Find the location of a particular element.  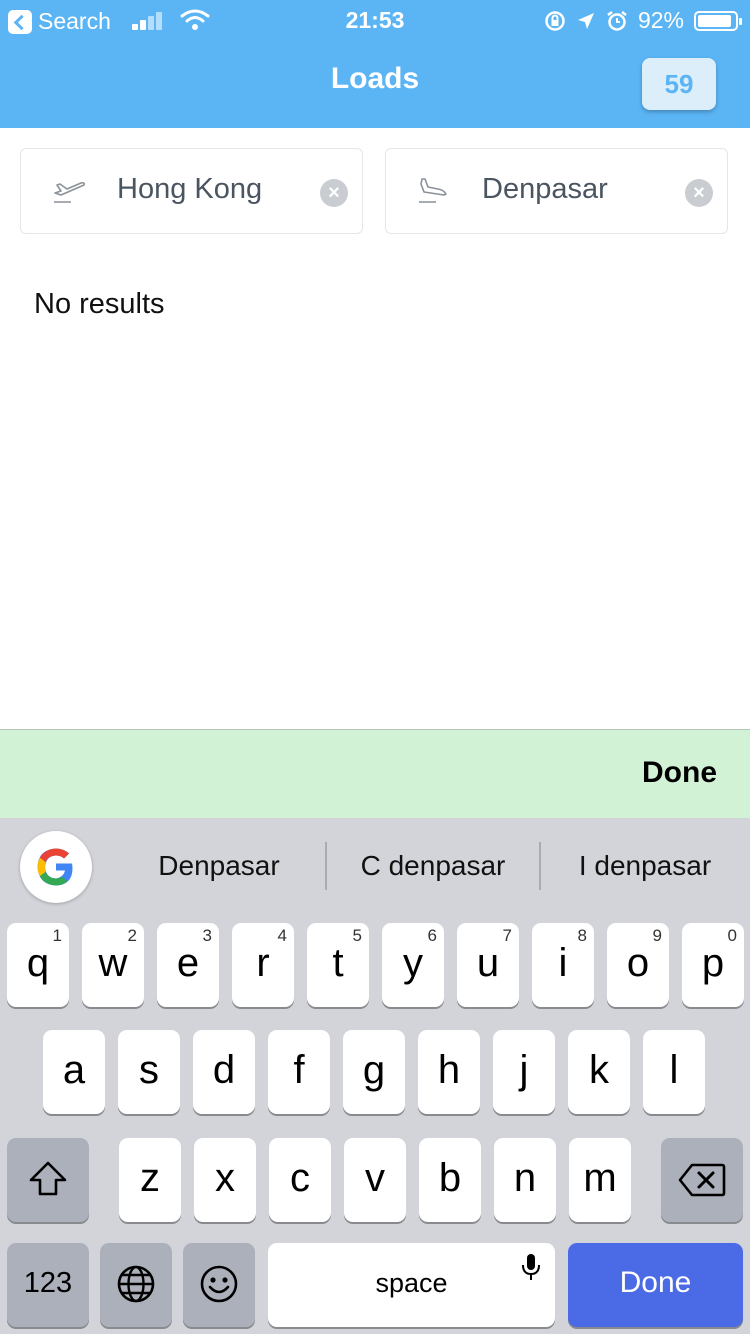

key-letter: i is located at coordinates (563, 963).